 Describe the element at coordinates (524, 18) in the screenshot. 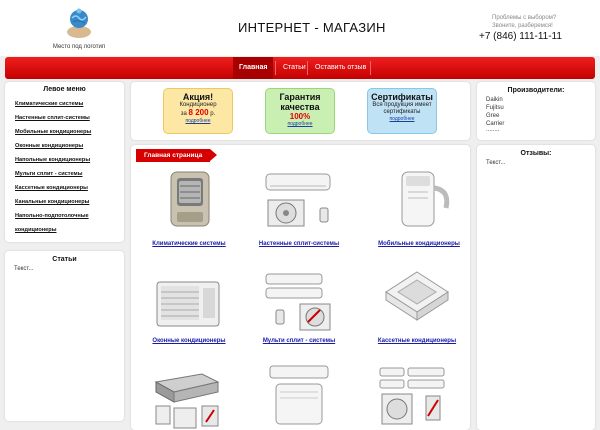

I see `help-text-line1: Проблемы с выбором?` at that location.